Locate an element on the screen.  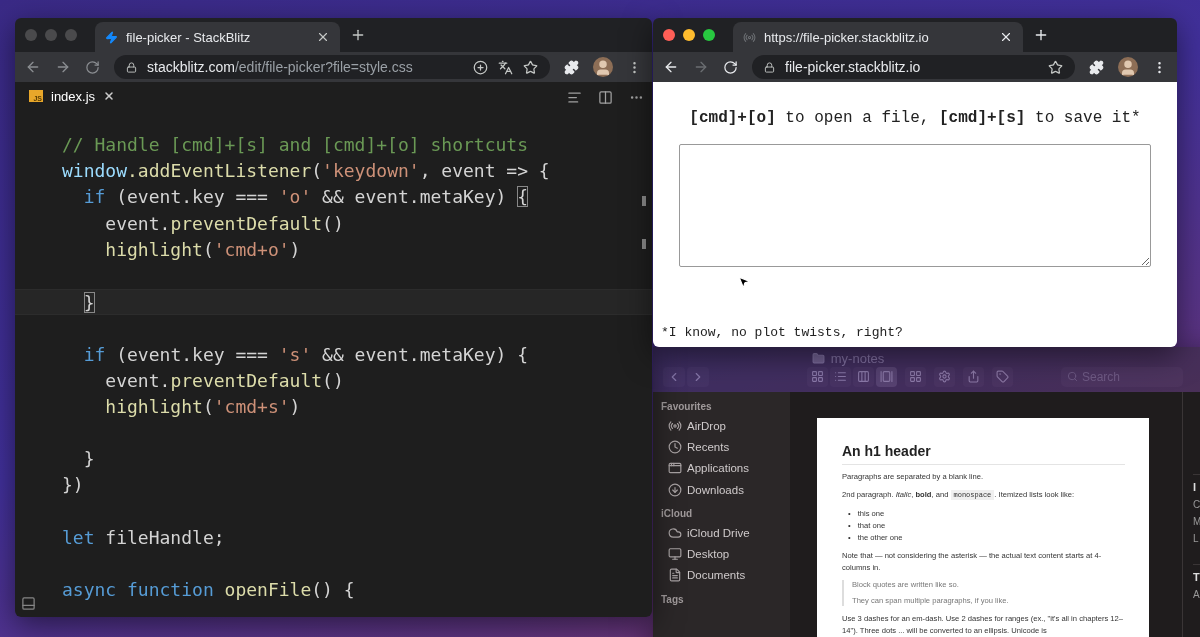
tab-title: https://file-picker.stackblitz.io is located at coordinates (847, 37).